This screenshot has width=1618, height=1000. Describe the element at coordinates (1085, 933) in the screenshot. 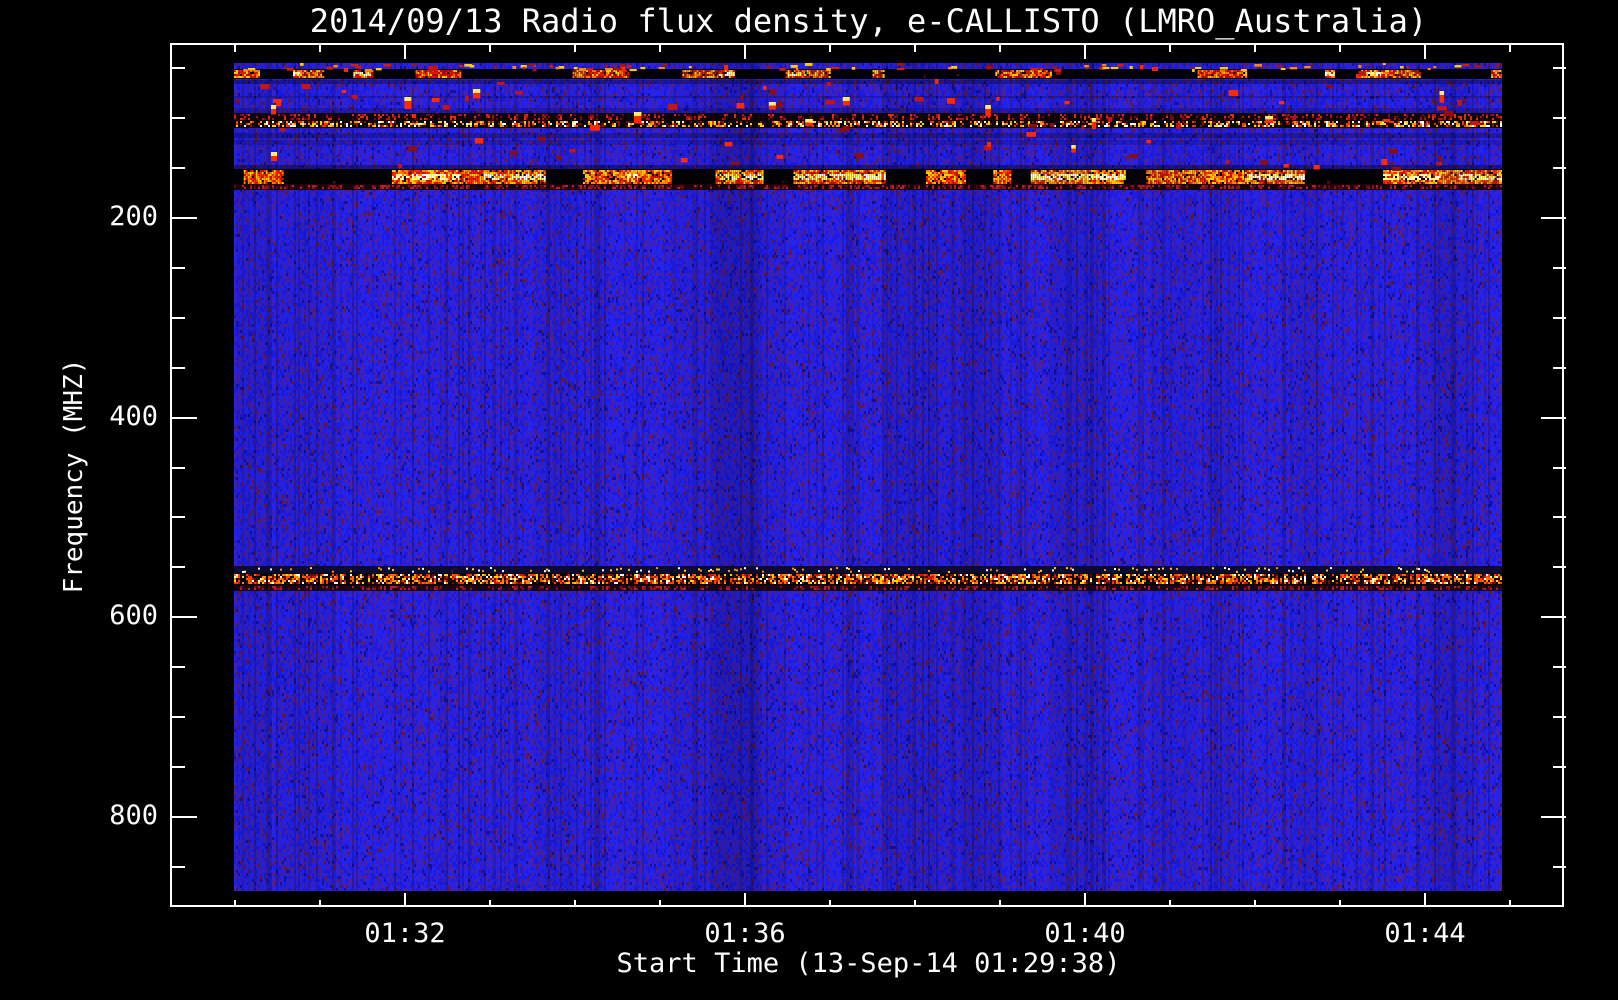

I see `x-tick-label: 01:40` at that location.